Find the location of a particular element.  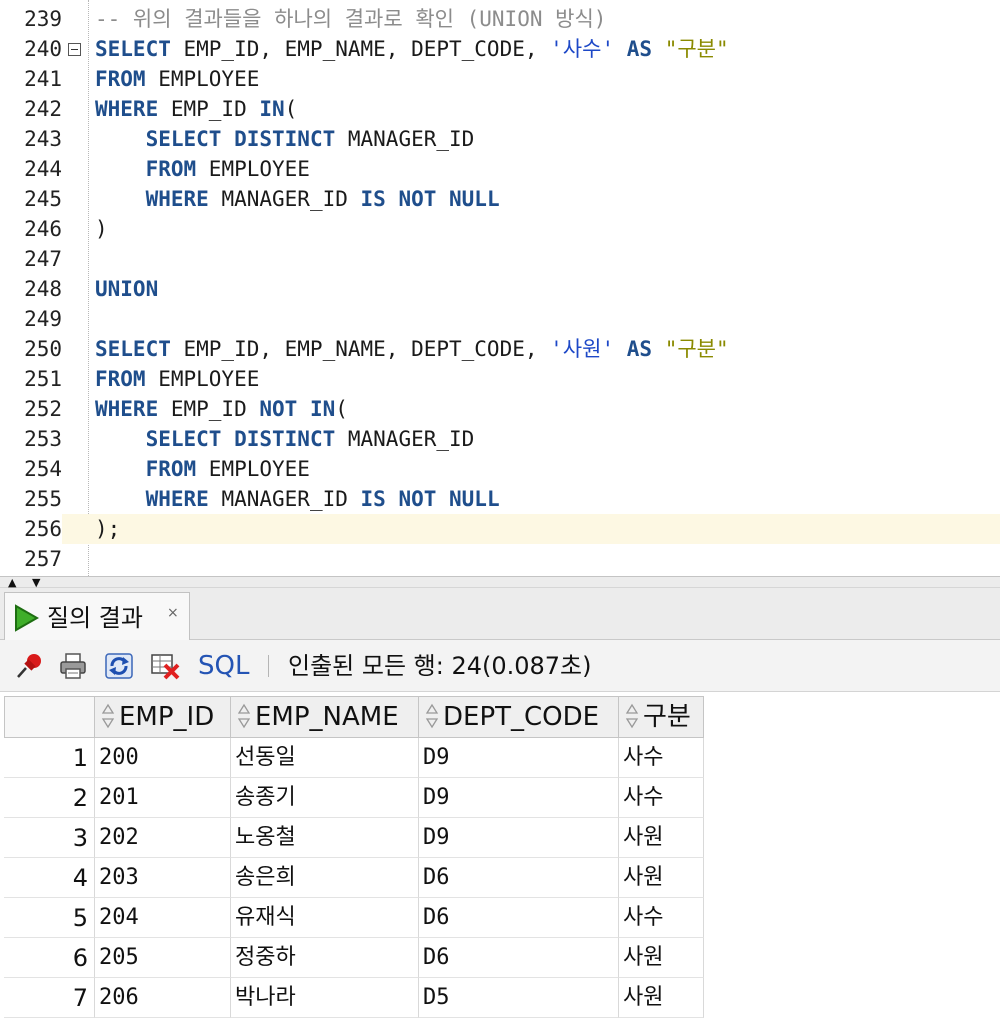

column-header-emp-id: EMP_ID is located at coordinates (163, 717).